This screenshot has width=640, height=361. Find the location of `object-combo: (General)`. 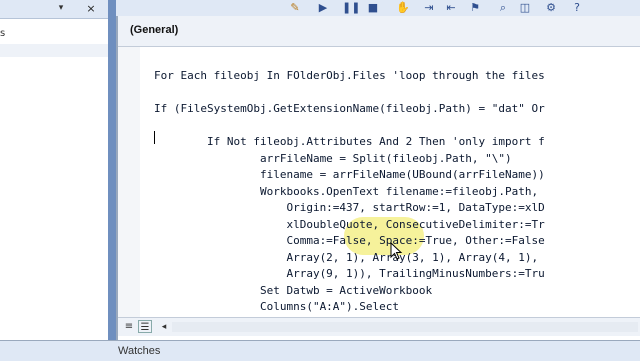

object-combo: (General) is located at coordinates (154, 30).